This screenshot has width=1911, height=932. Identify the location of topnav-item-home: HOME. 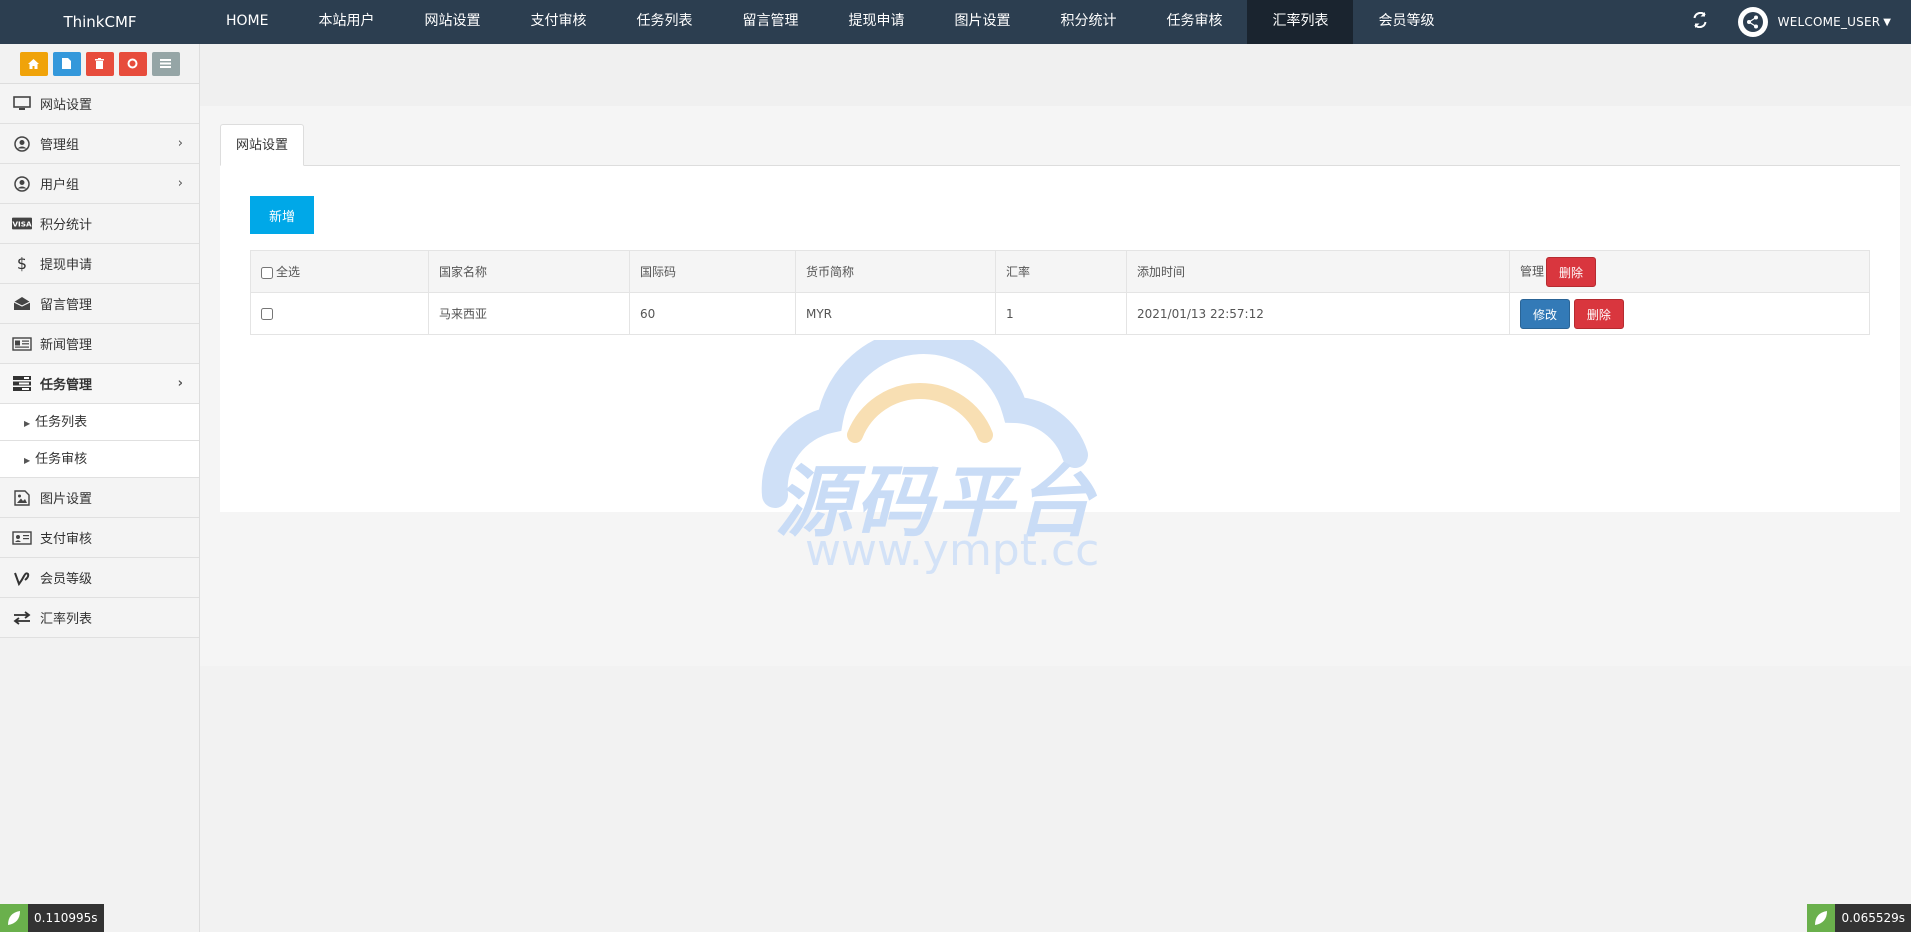
(247, 22).